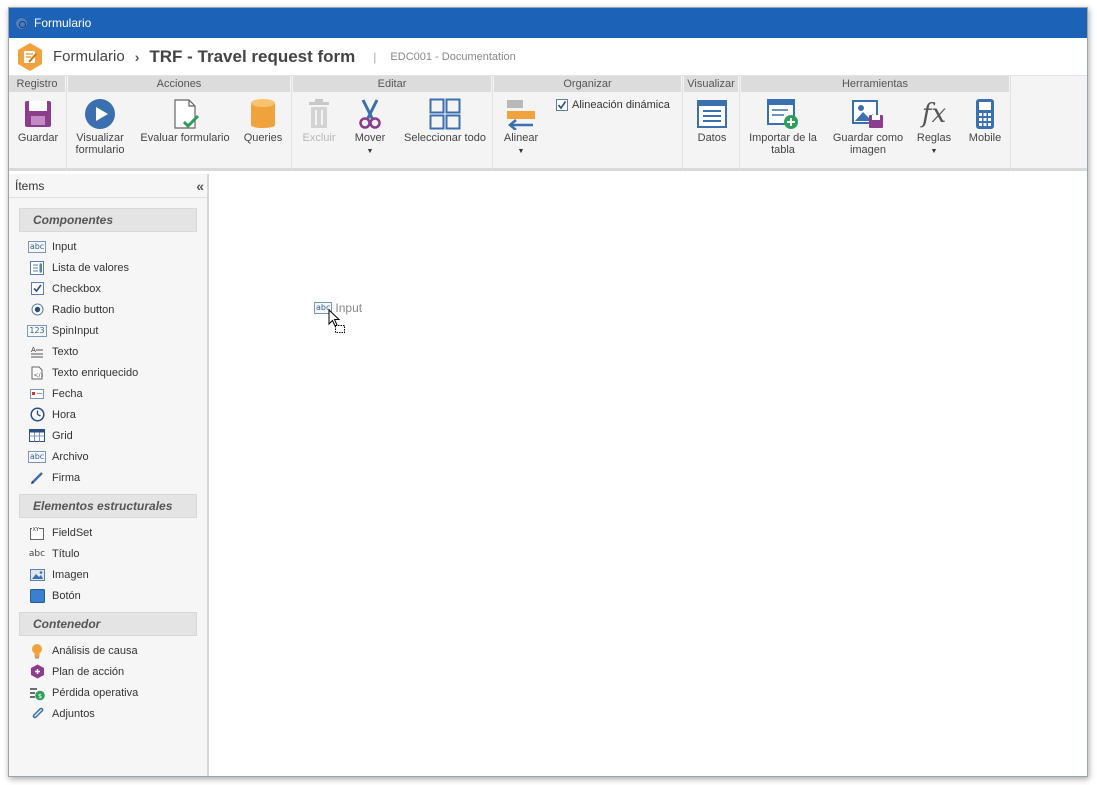  Describe the element at coordinates (37, 289) in the screenshot. I see `checkbox-icon` at that location.